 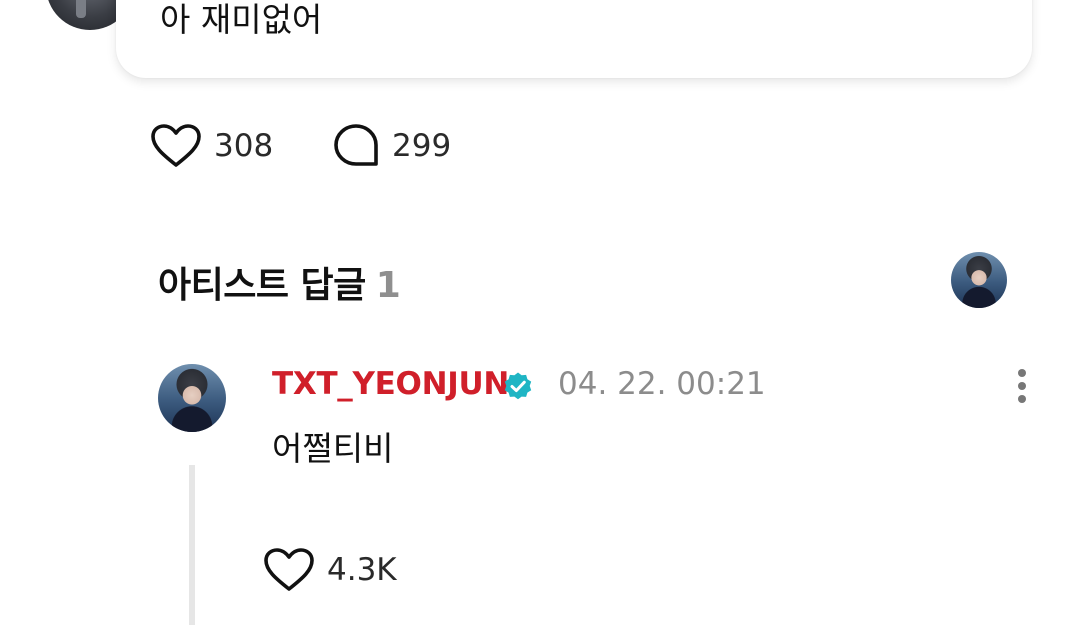 What do you see at coordinates (388, 285) in the screenshot?
I see `artist-replies-count: 1` at bounding box center [388, 285].